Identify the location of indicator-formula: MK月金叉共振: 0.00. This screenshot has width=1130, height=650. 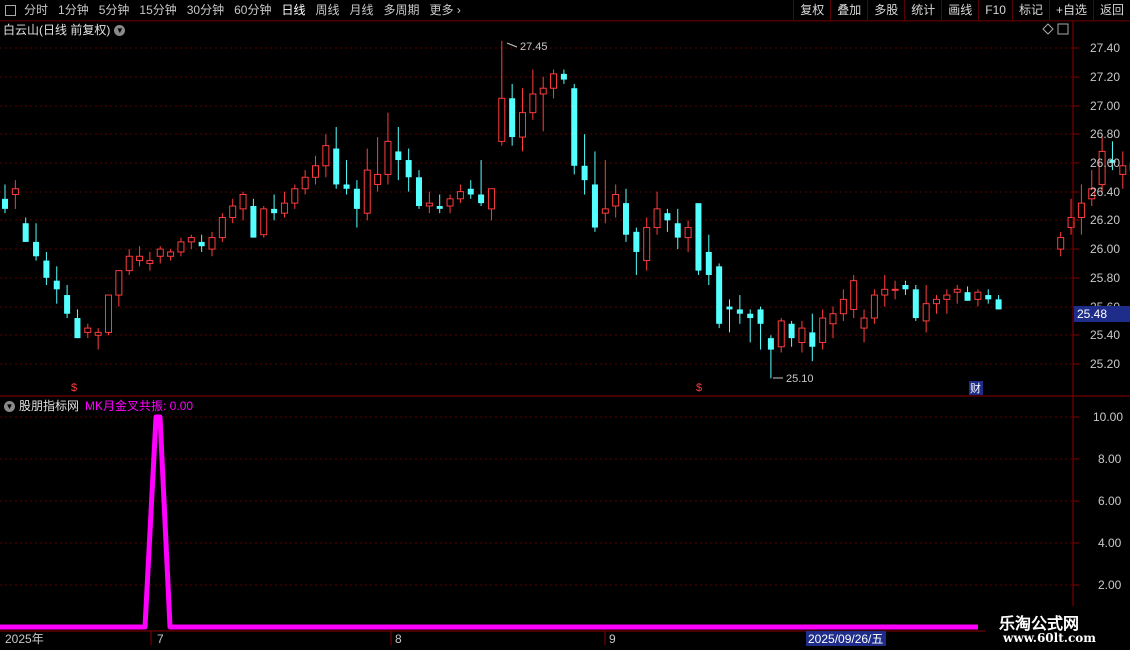
(139, 406).